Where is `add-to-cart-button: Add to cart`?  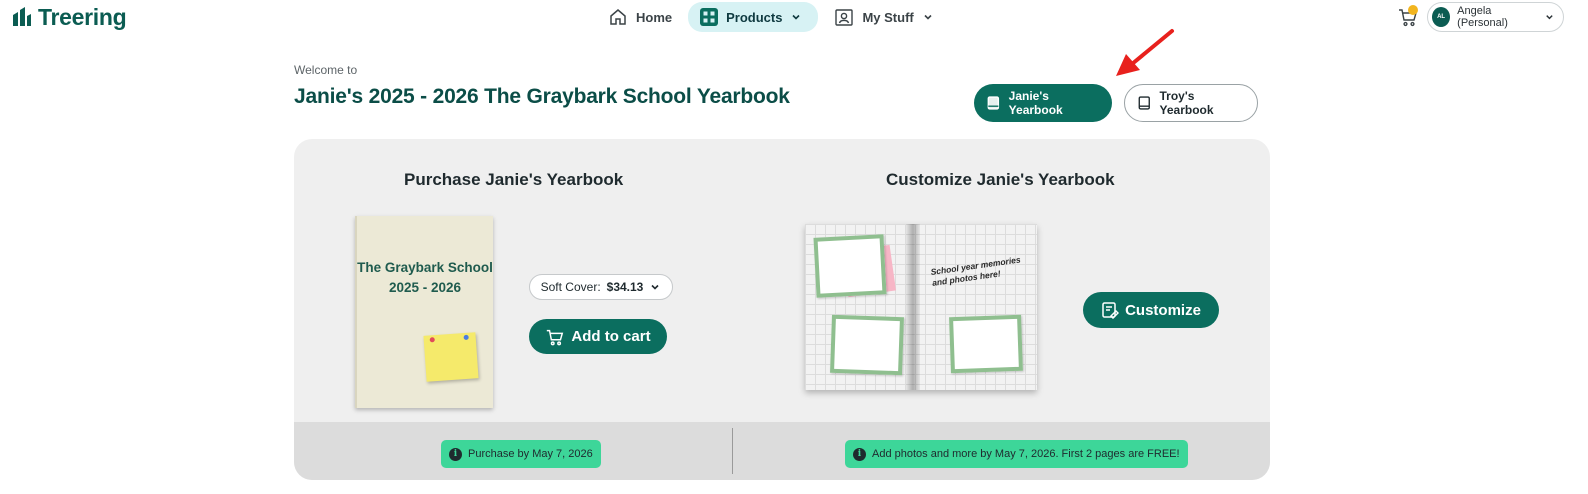
add-to-cart-button: Add to cart is located at coordinates (598, 336).